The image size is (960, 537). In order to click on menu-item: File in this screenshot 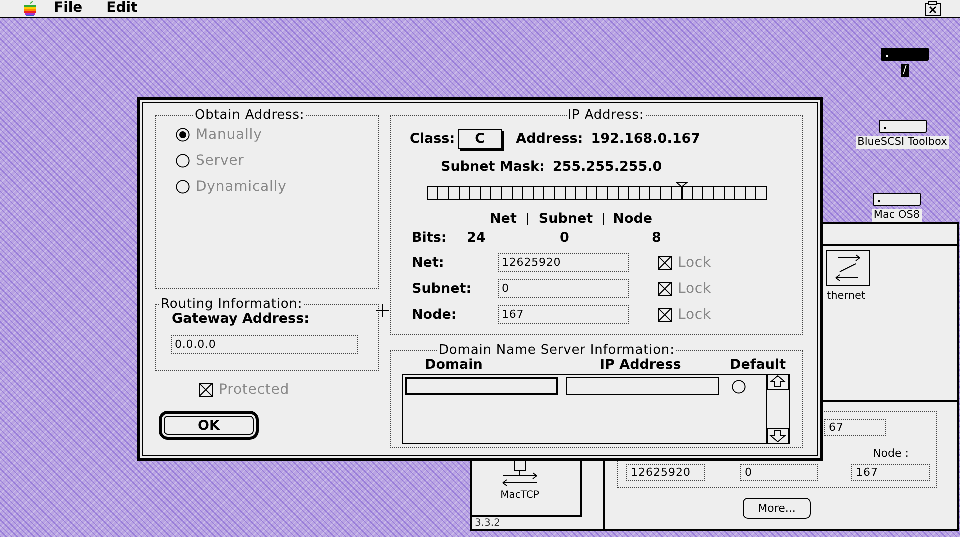, I will do `click(68, 8)`.